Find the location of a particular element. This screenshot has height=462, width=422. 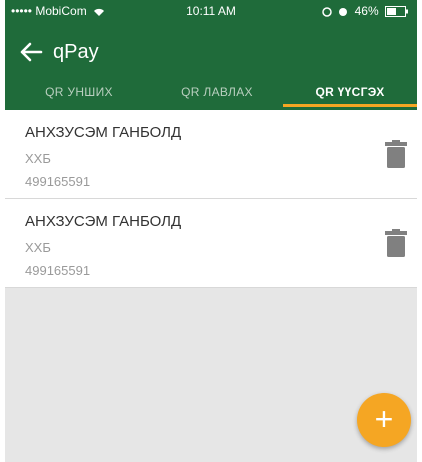

tab-read-qr: QR УНШИХ is located at coordinates (79, 94).